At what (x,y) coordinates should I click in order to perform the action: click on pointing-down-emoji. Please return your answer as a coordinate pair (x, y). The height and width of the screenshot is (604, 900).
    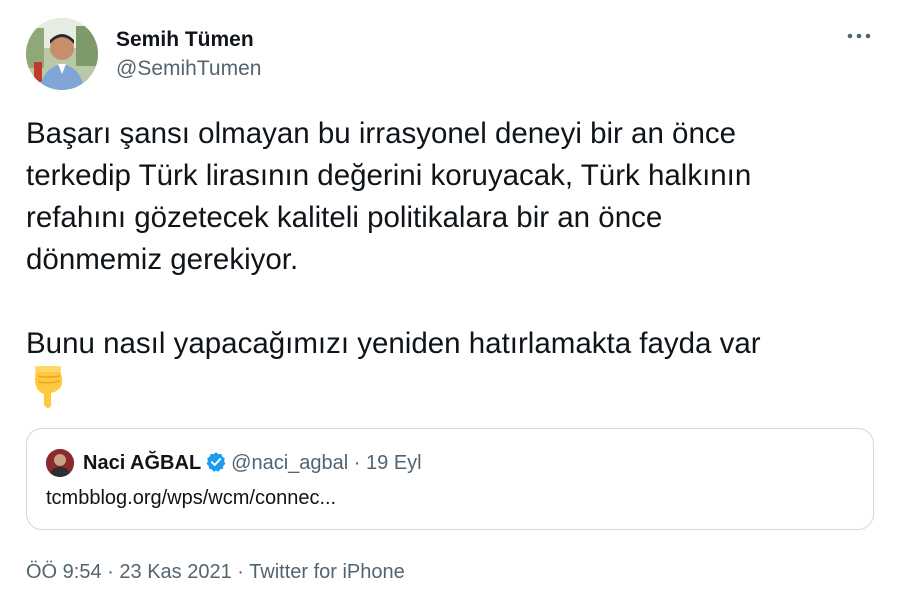
    Looking at the image, I should click on (48, 387).